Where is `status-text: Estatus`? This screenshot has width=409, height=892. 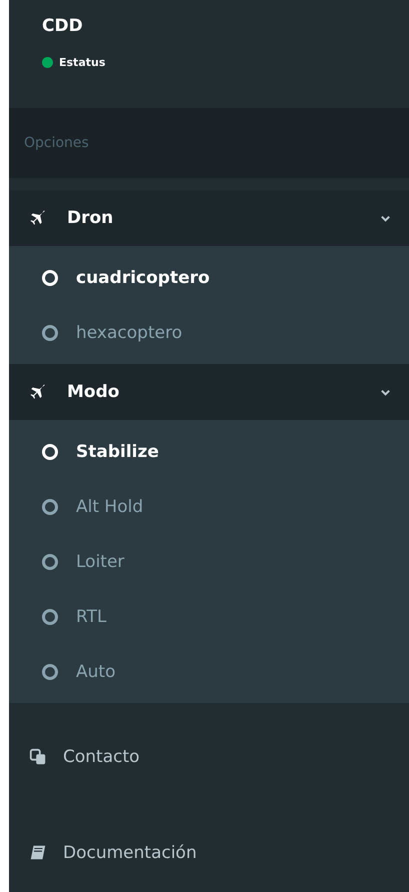 status-text: Estatus is located at coordinates (82, 62).